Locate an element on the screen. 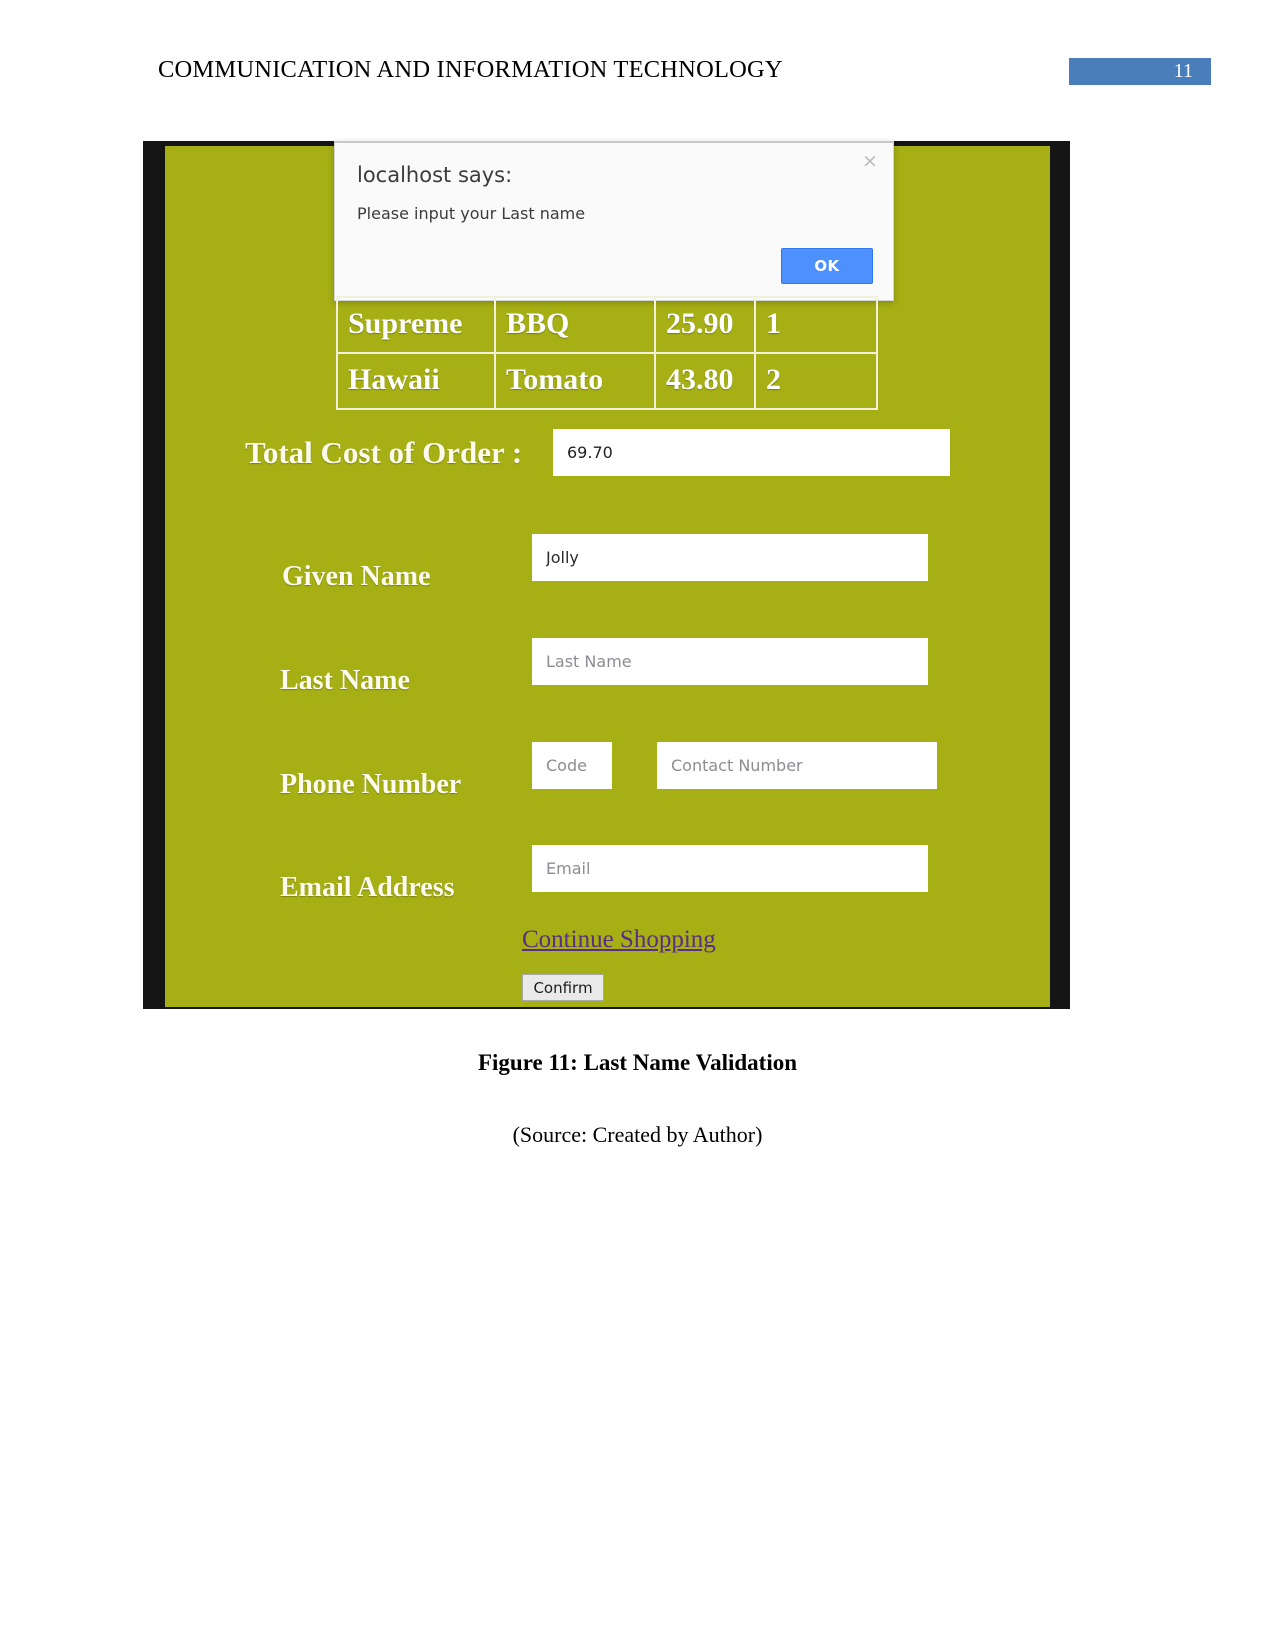  email-address-label: Email Address is located at coordinates (367, 887).